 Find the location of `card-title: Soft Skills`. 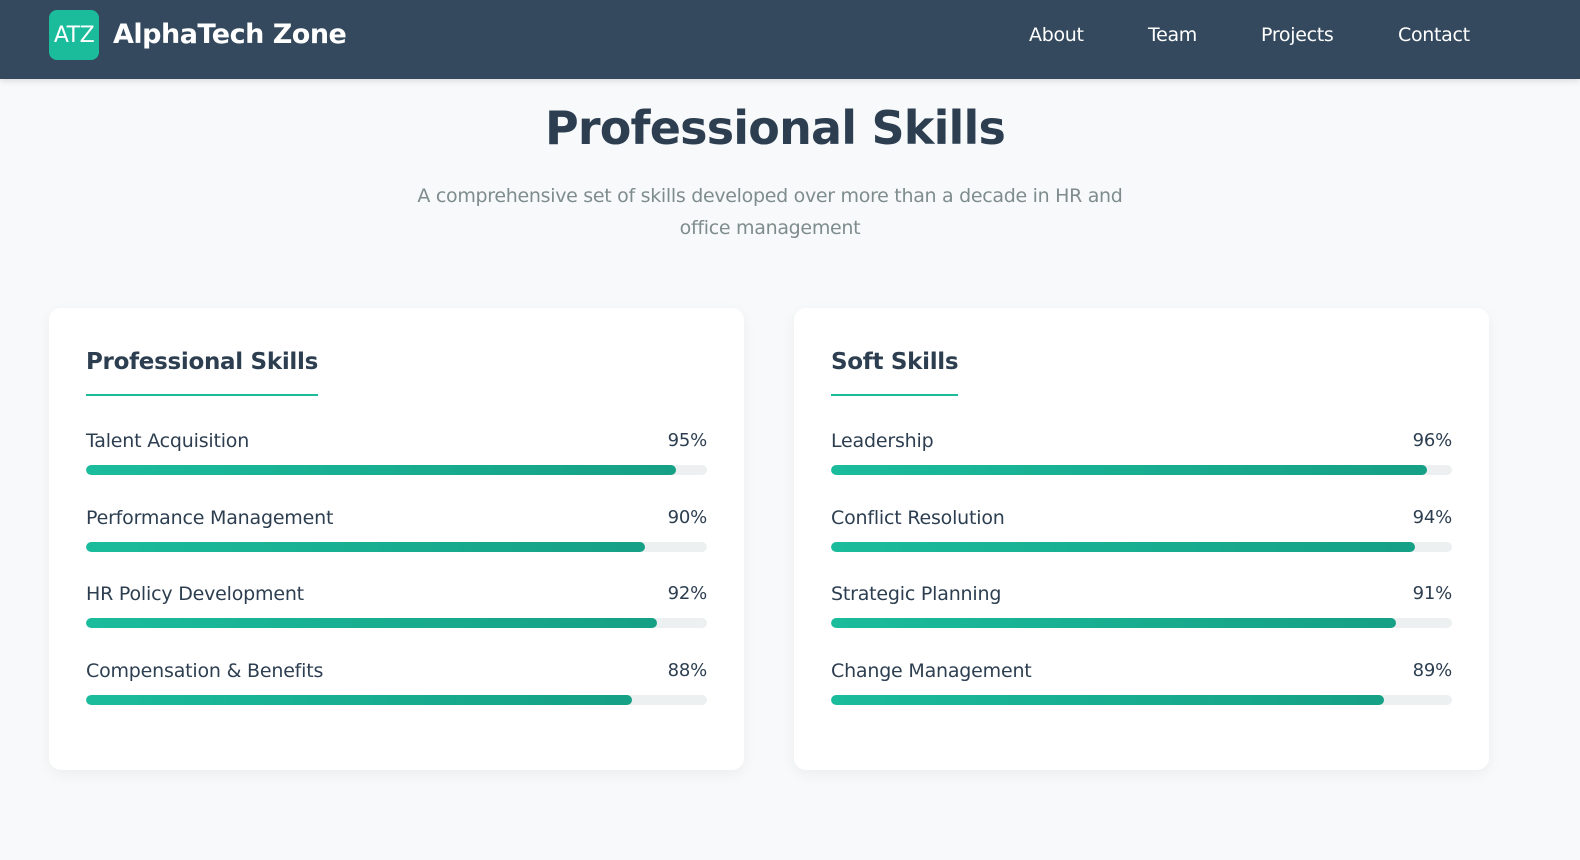

card-title: Soft Skills is located at coordinates (895, 371).